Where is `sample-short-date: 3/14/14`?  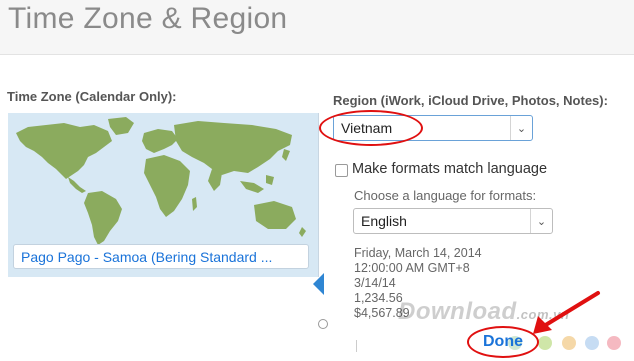
sample-short-date: 3/14/14 is located at coordinates (375, 283).